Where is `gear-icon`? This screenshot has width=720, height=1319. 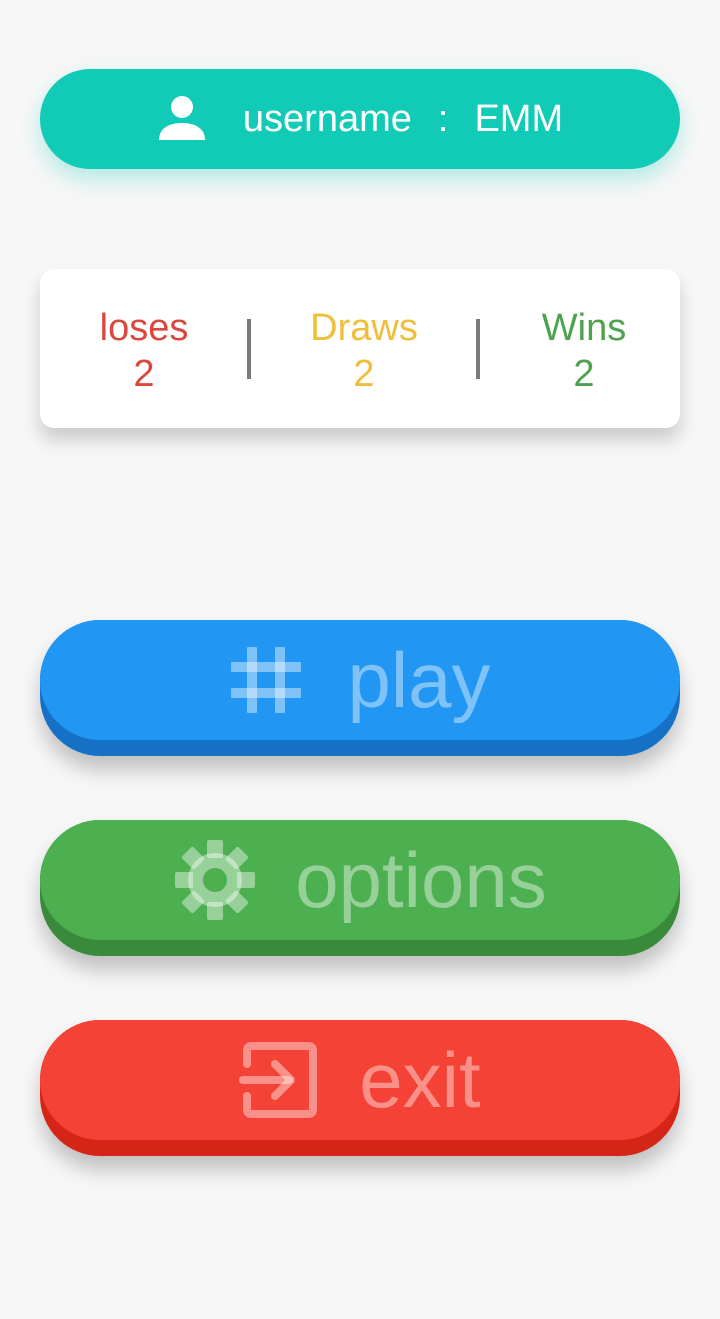
gear-icon is located at coordinates (215, 880).